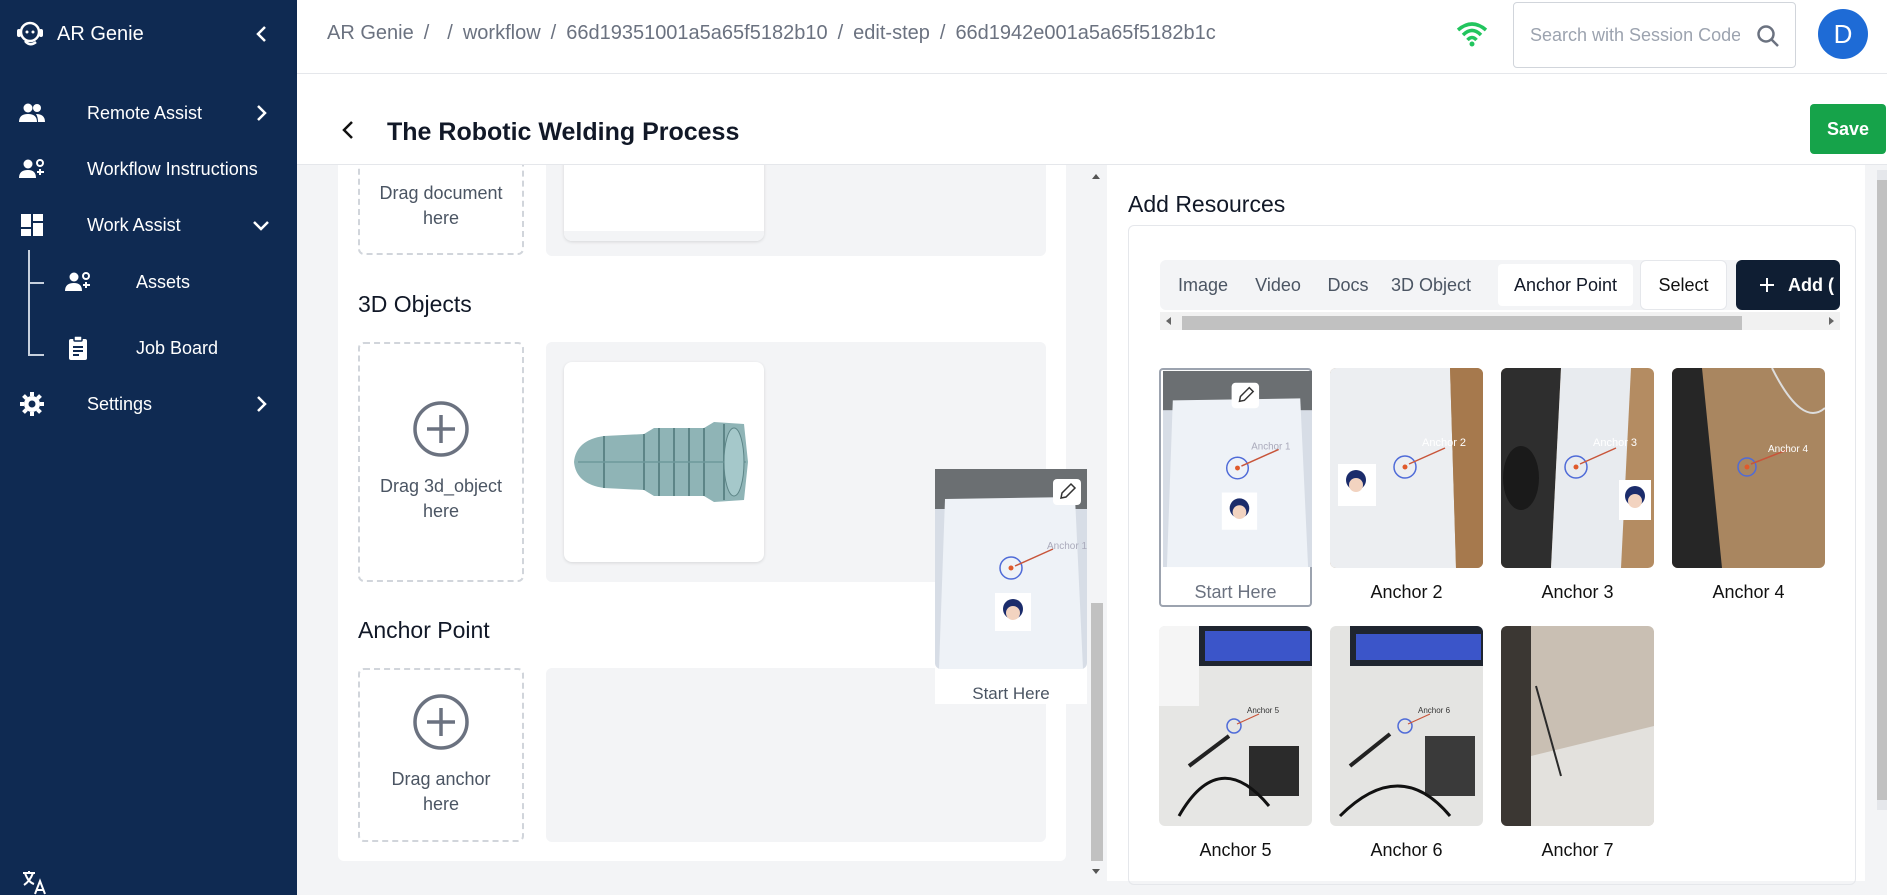 This screenshot has height=895, width=1887. Describe the element at coordinates (1748, 468) in the screenshot. I see `anchor-photo: Anchor 4` at that location.